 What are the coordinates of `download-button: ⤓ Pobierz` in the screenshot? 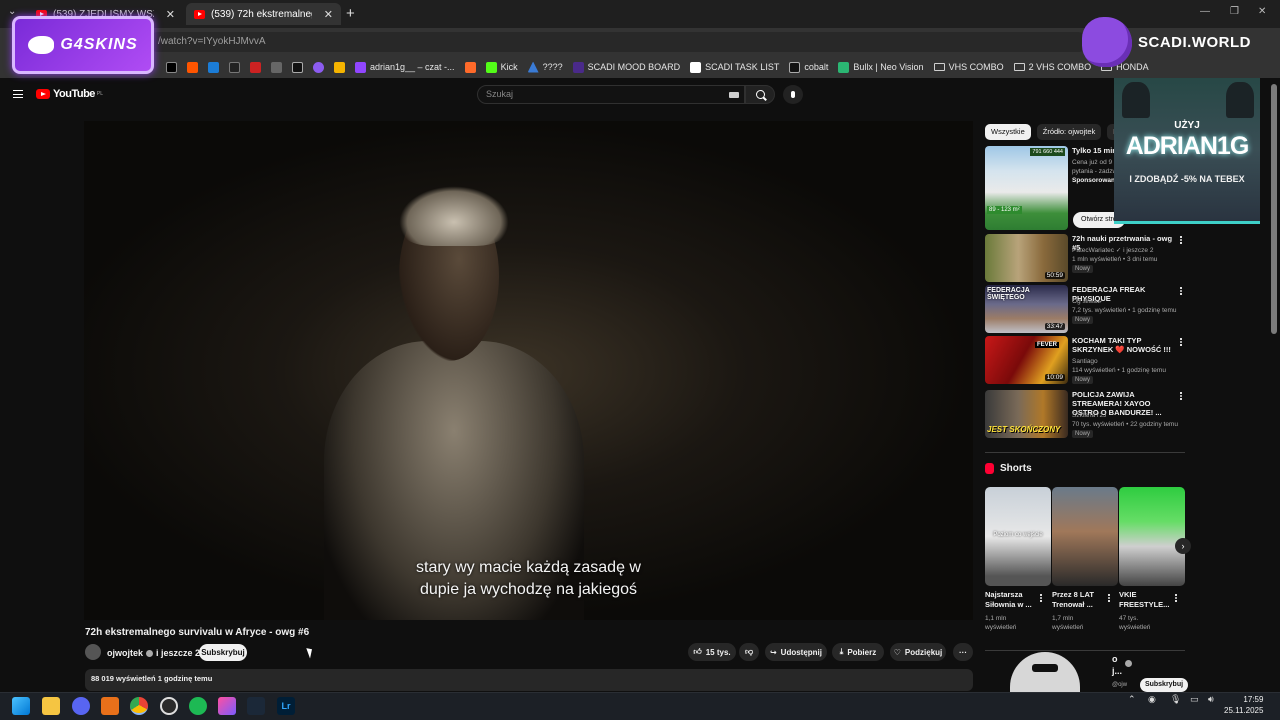 It's located at (858, 652).